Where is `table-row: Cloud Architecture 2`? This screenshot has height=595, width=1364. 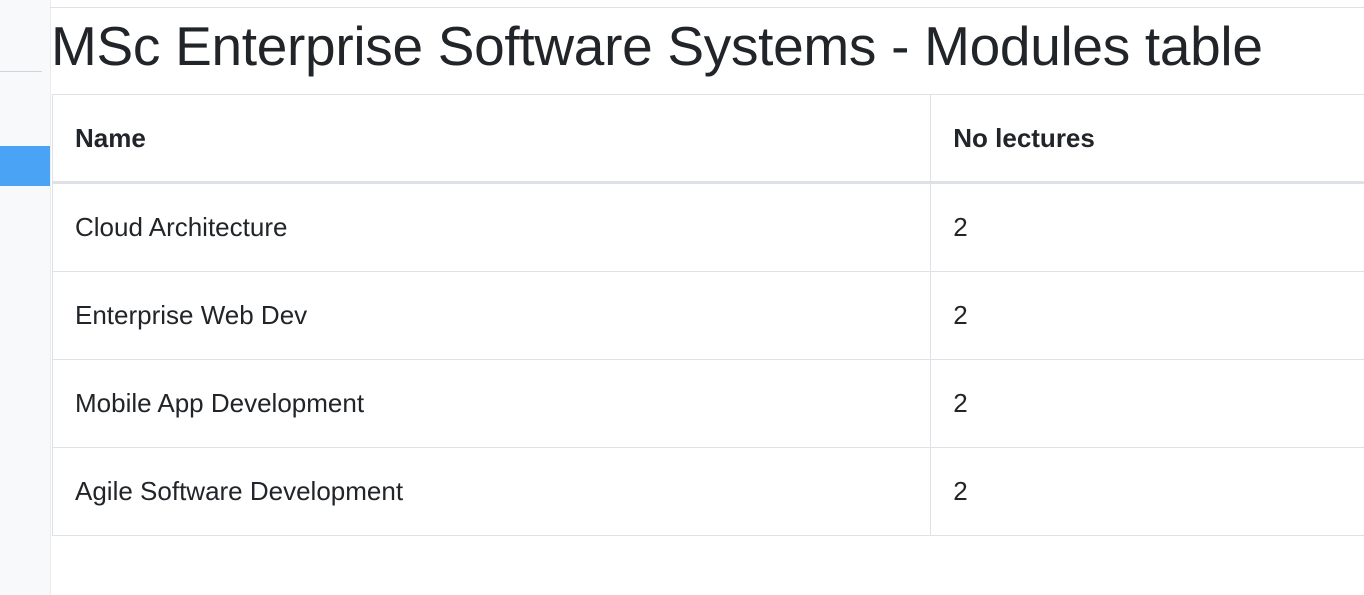
table-row: Cloud Architecture 2 is located at coordinates (707, 227).